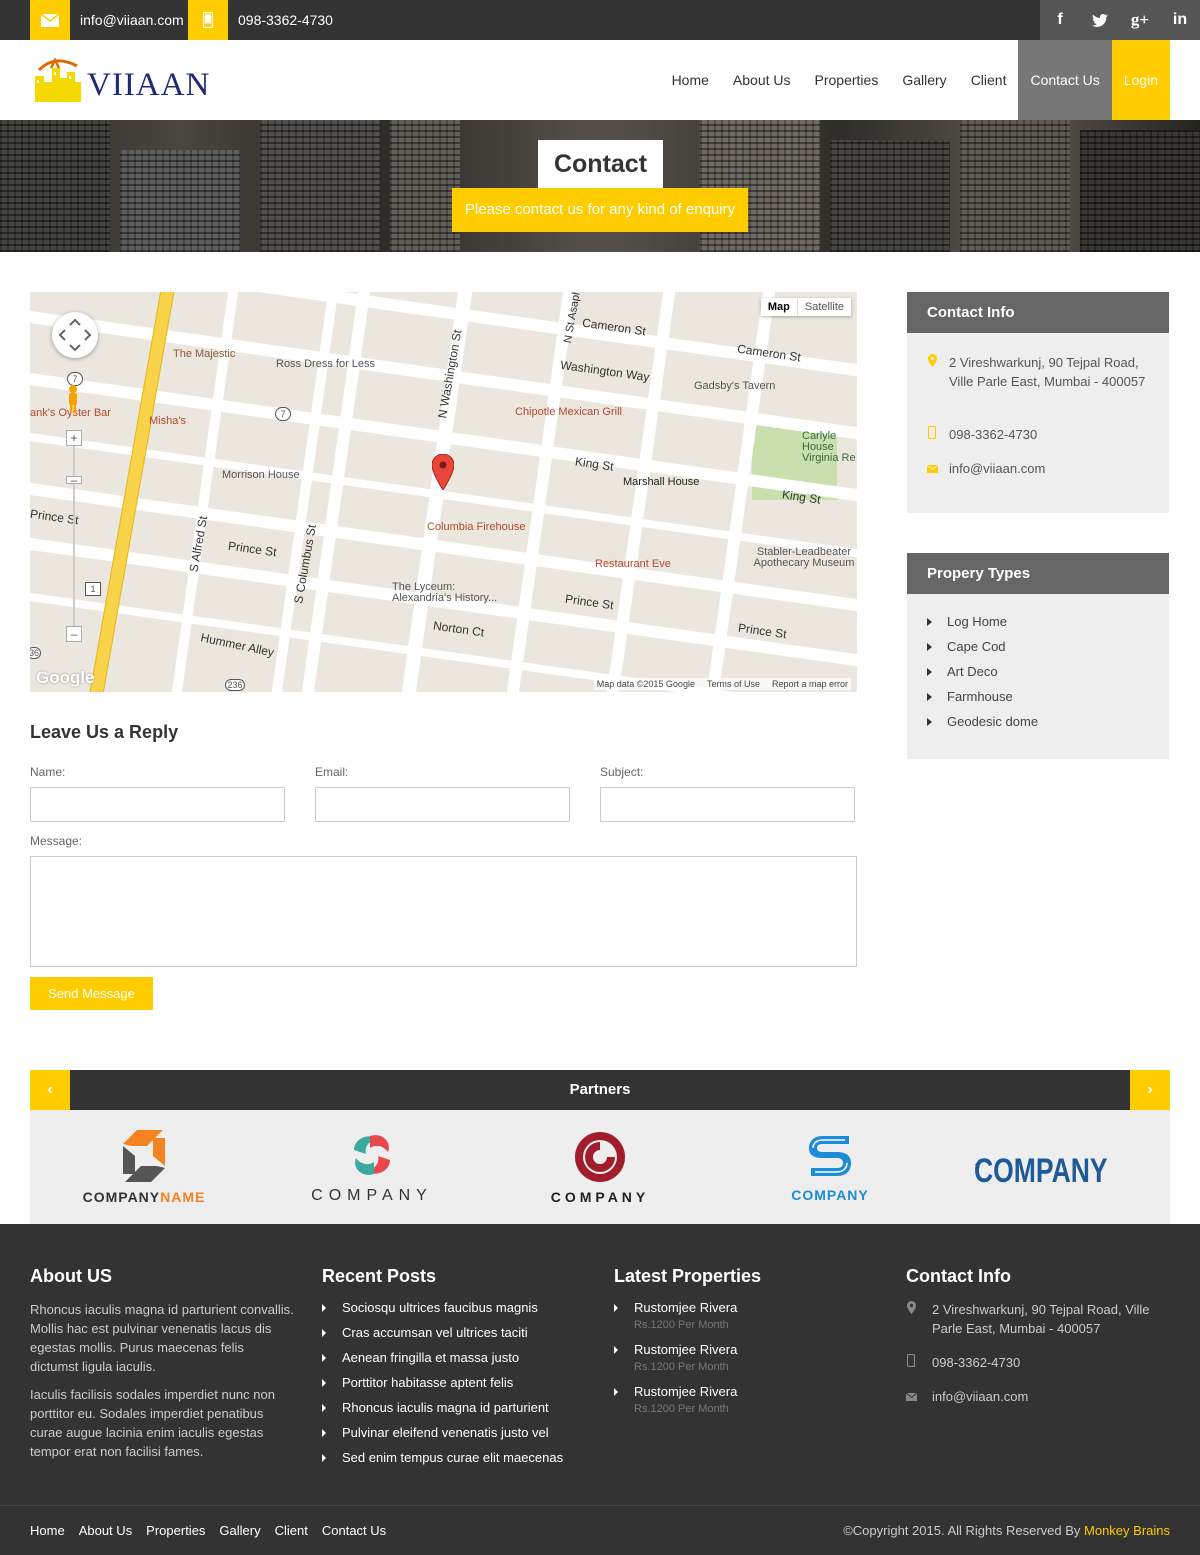 This screenshot has width=1200, height=1555. I want to click on poi-label: Misha's, so click(167, 421).